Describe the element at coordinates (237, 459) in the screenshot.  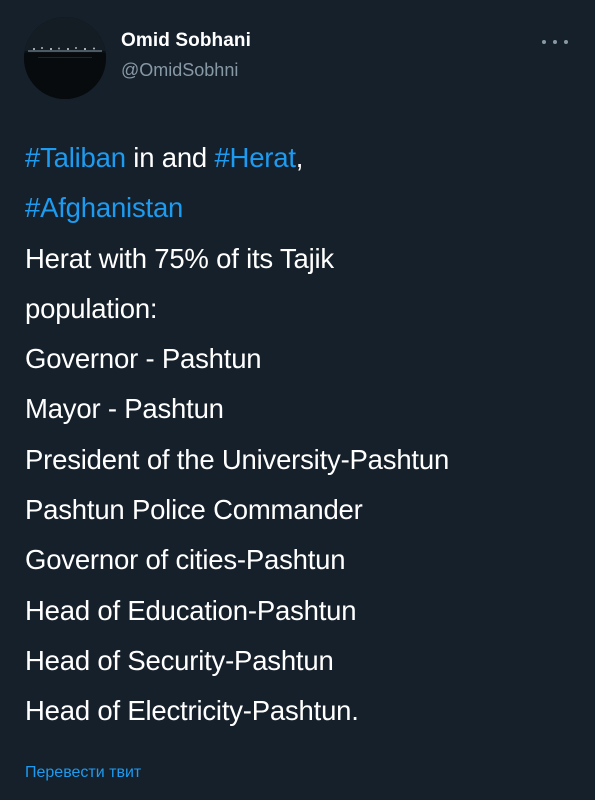
I see `tweet-line: President of the University-Pashtun` at that location.